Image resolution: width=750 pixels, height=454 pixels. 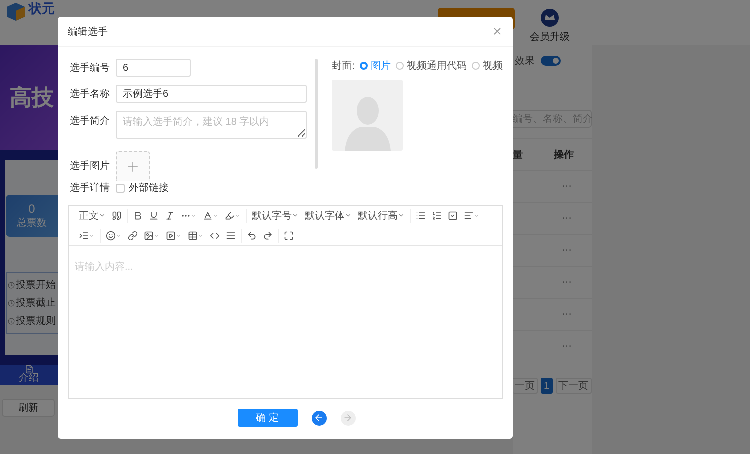 What do you see at coordinates (487, 66) in the screenshot?
I see `cover-radio: 视频` at bounding box center [487, 66].